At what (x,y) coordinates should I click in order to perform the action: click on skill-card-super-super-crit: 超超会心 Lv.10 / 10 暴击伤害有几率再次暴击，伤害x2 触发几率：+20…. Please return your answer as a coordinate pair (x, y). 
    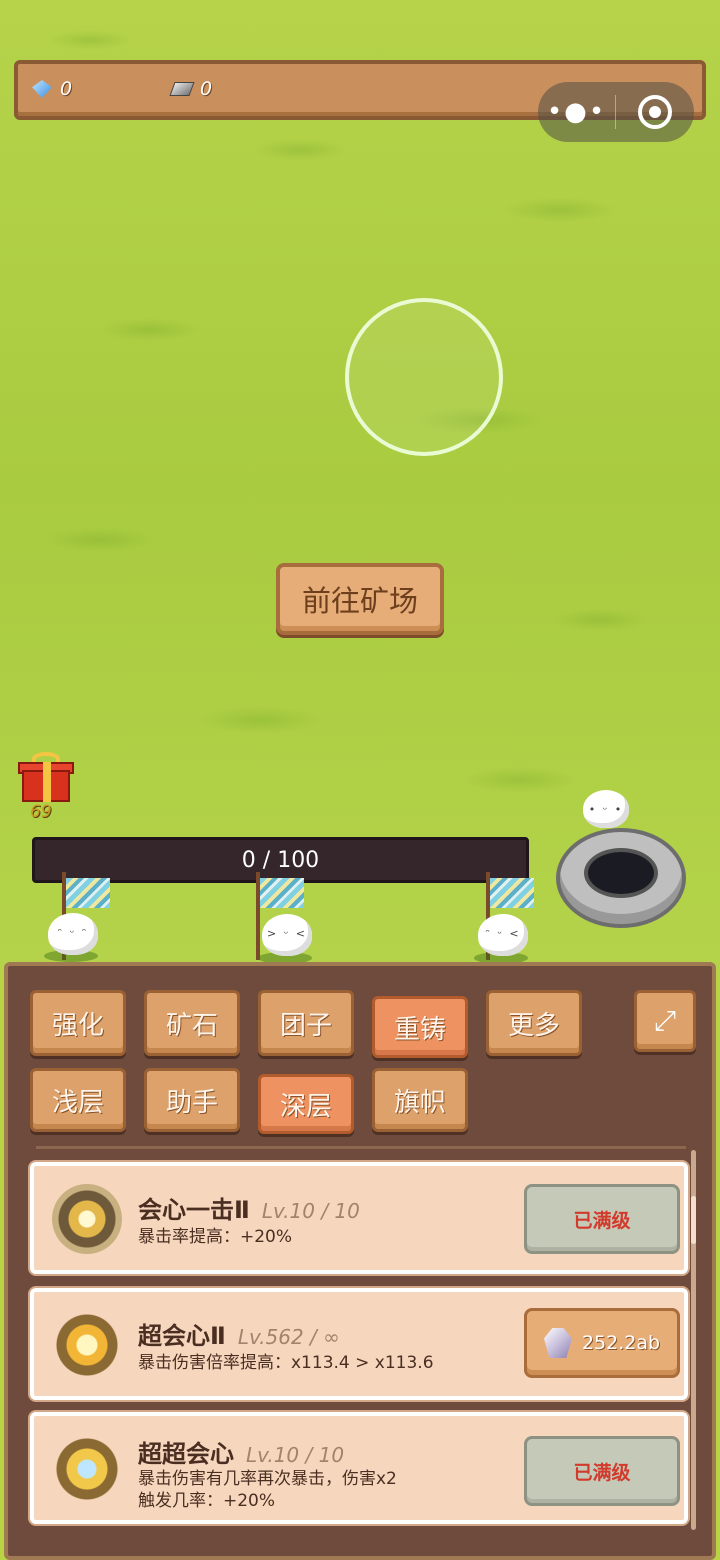
    Looking at the image, I should click on (359, 1468).